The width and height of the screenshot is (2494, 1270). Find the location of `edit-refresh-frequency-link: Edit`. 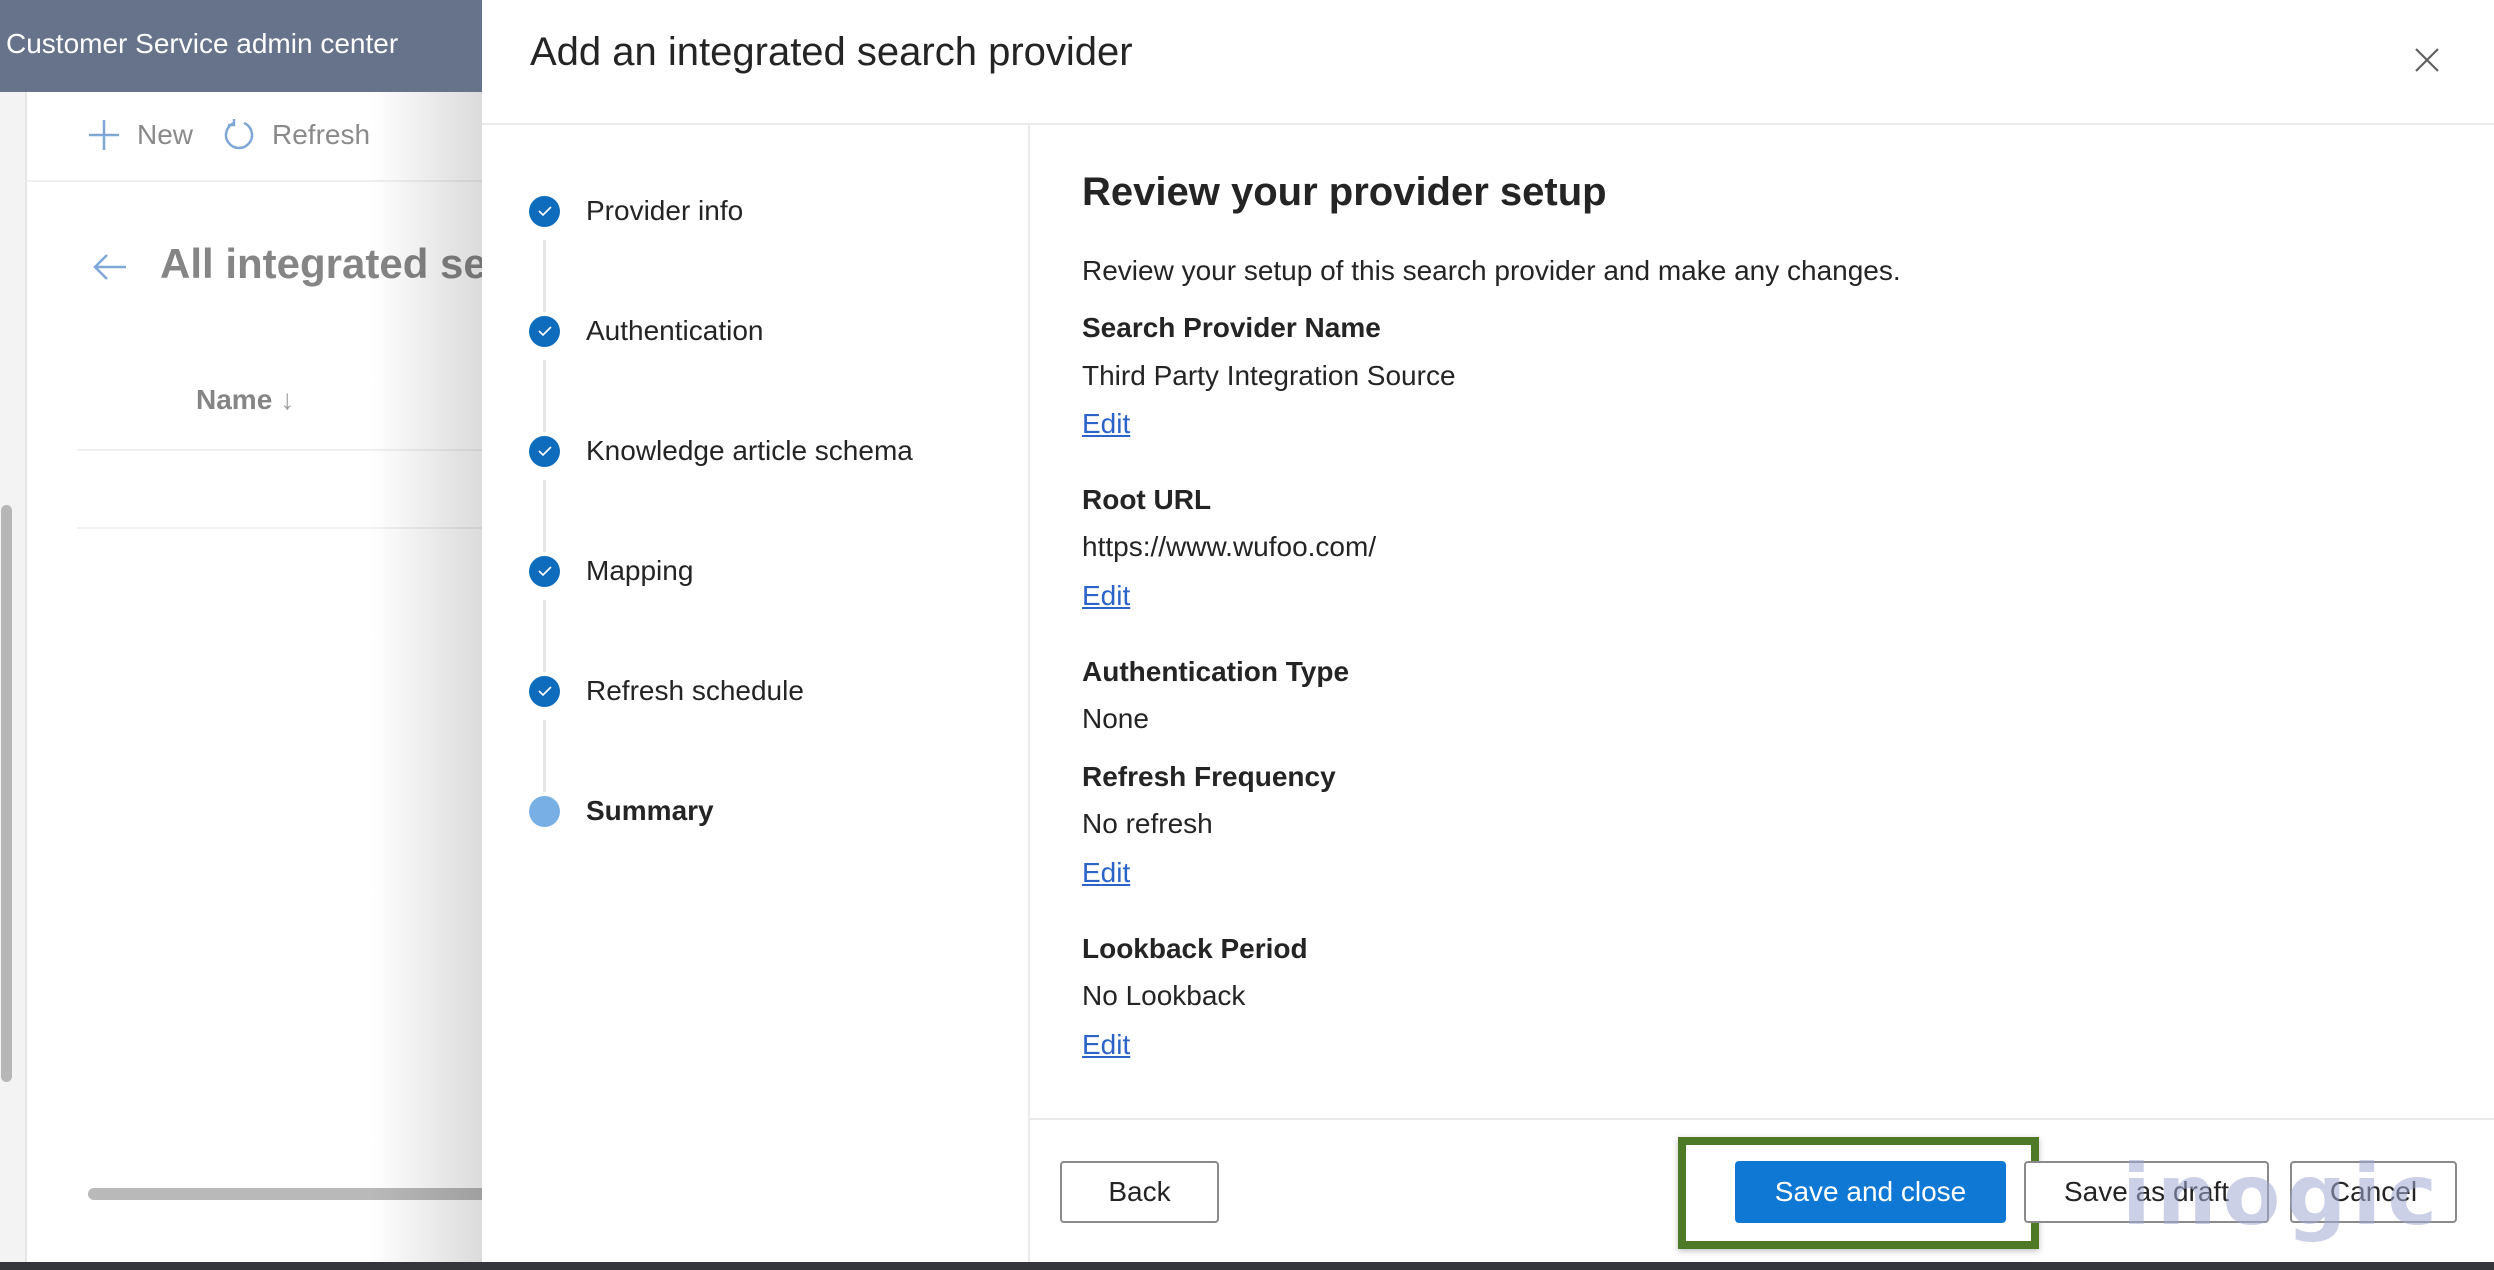

edit-refresh-frequency-link: Edit is located at coordinates (1106, 873).